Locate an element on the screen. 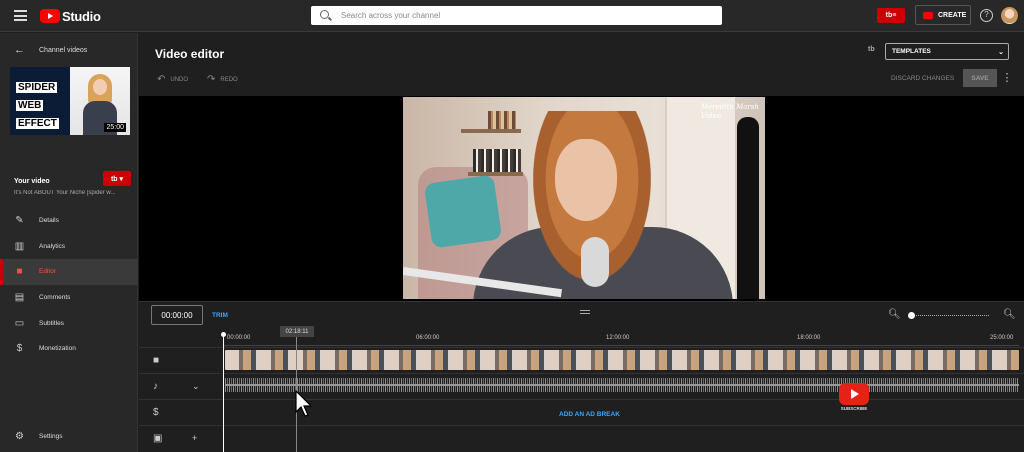 This screenshot has height=452, width=1024. track-labels: ■ ♪ ⌄ $ ▣ + is located at coordinates (181, 400).